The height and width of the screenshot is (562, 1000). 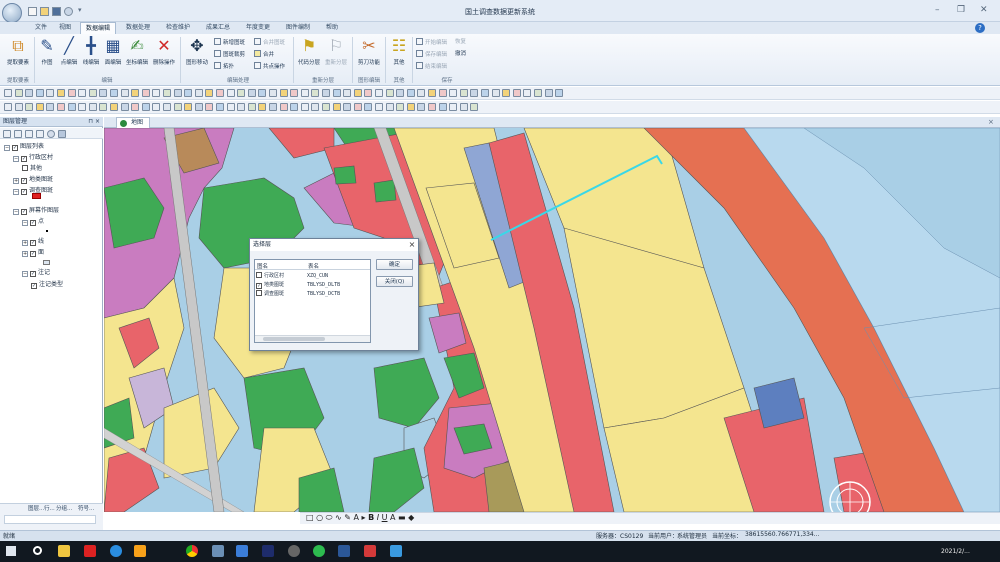 What do you see at coordinates (268, 551) in the screenshot?
I see `app-photo-icon` at bounding box center [268, 551].